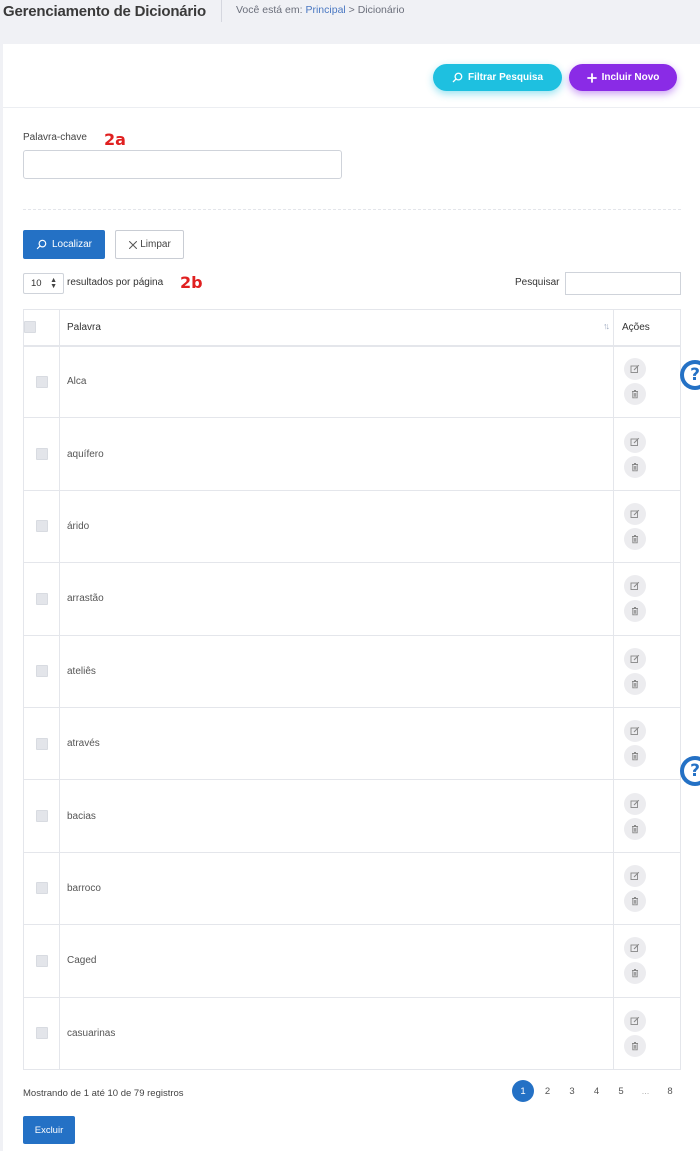  What do you see at coordinates (523, 1091) in the screenshot?
I see `page-1-button: 1` at bounding box center [523, 1091].